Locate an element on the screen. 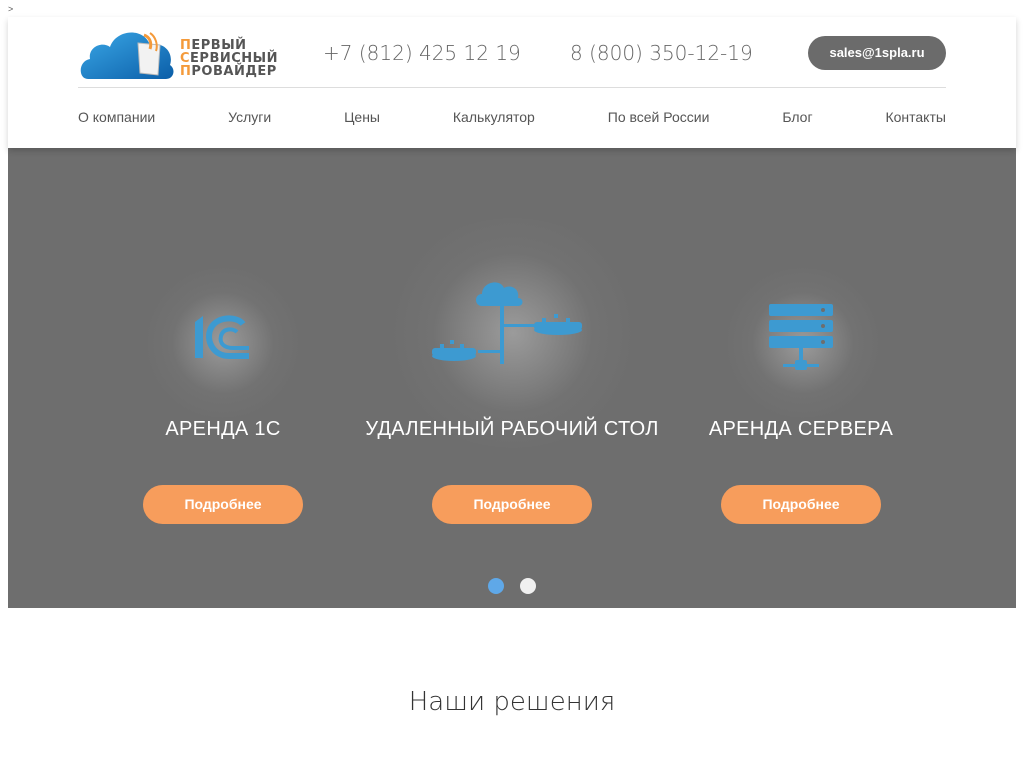 The width and height of the screenshot is (1024, 768). 1c-logo-icon is located at coordinates (222, 337).